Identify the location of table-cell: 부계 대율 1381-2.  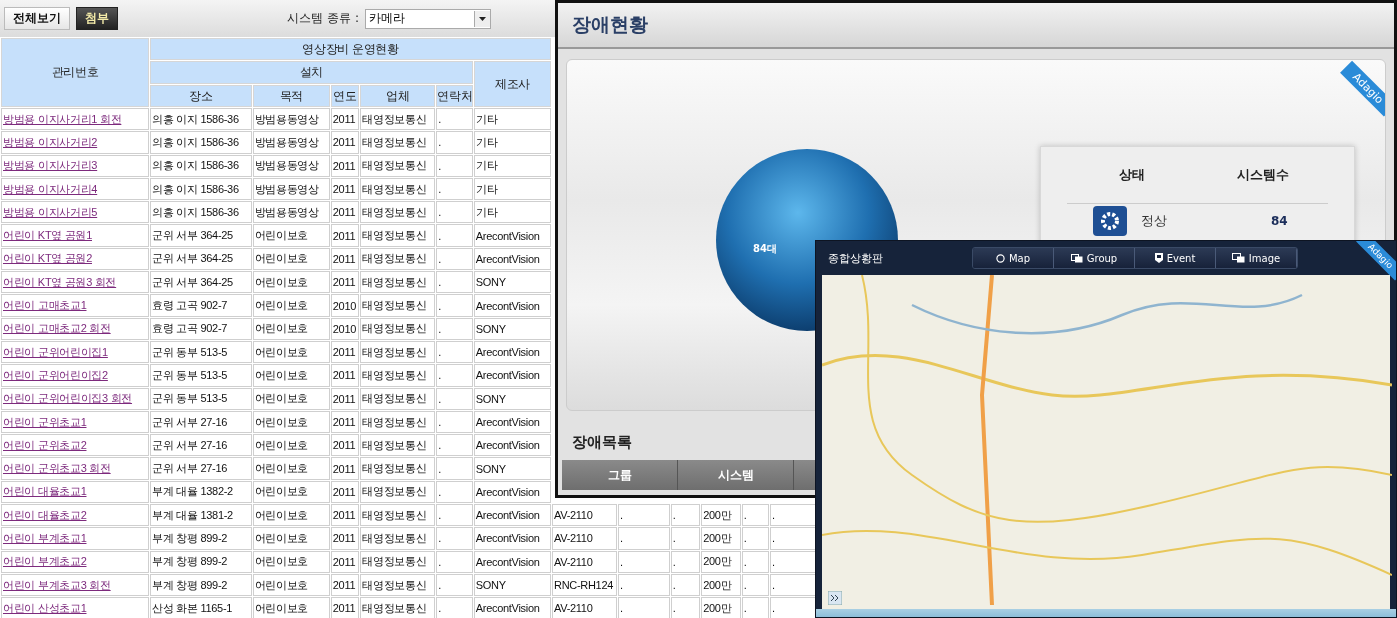
(201, 515).